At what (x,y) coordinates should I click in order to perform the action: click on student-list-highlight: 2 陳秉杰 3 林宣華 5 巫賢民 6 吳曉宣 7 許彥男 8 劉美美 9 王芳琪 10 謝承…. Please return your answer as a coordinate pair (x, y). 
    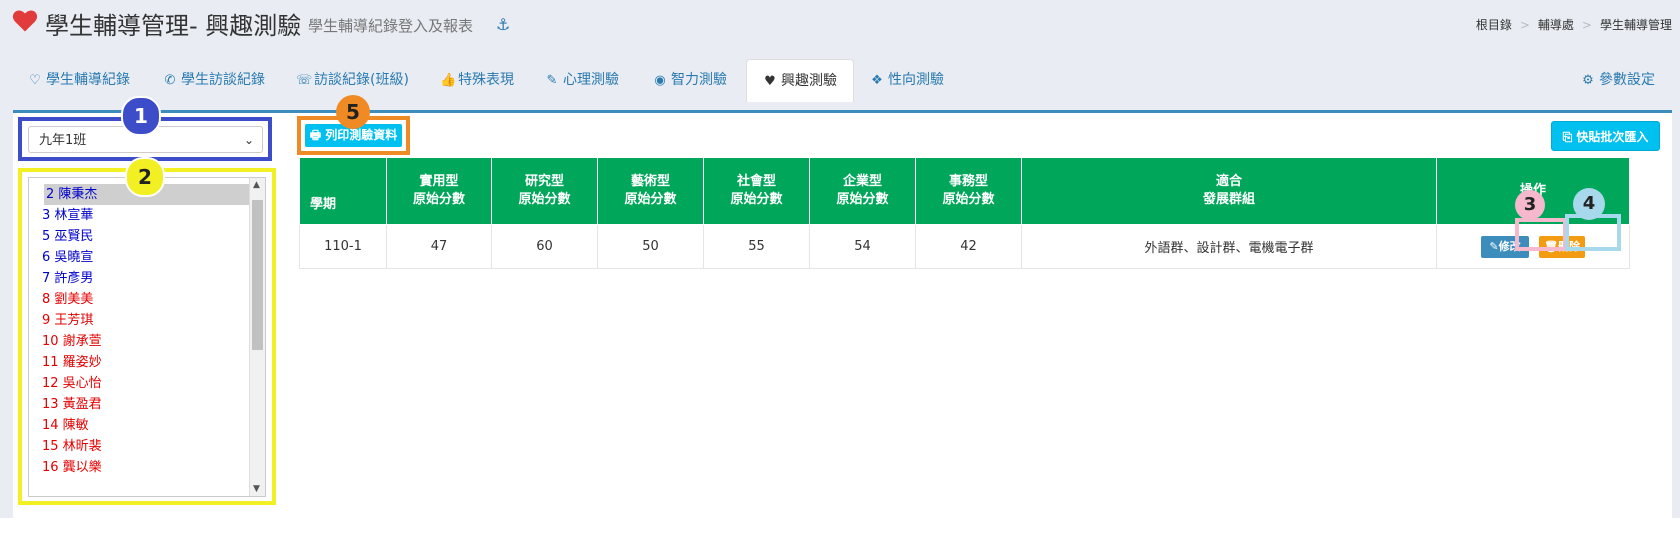
    Looking at the image, I should click on (147, 336).